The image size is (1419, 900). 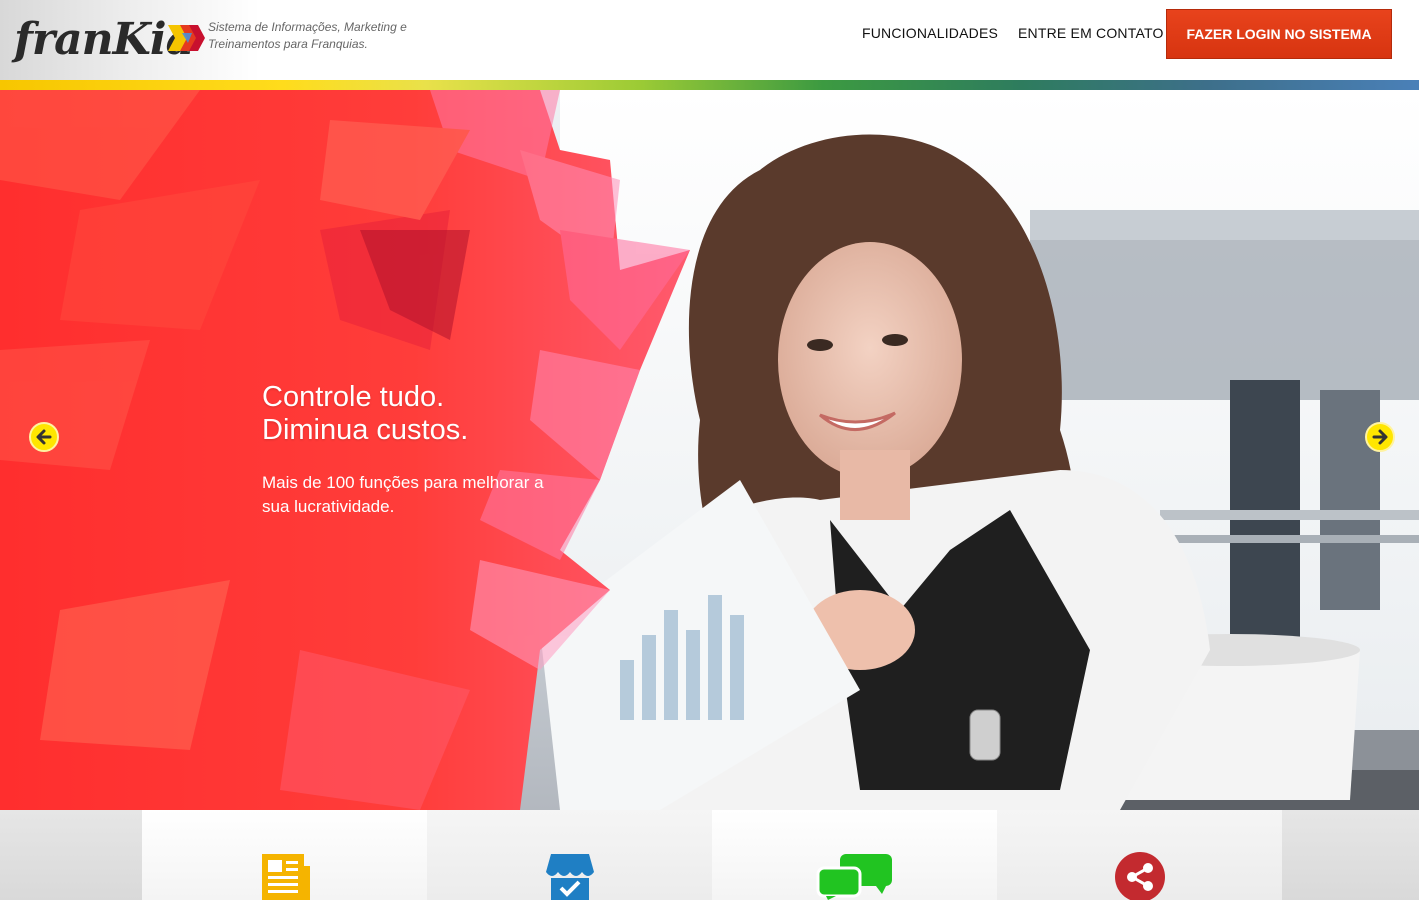 I want to click on login-button: FAZER LOGIN NO SISTEMA, so click(x=1279, y=34).